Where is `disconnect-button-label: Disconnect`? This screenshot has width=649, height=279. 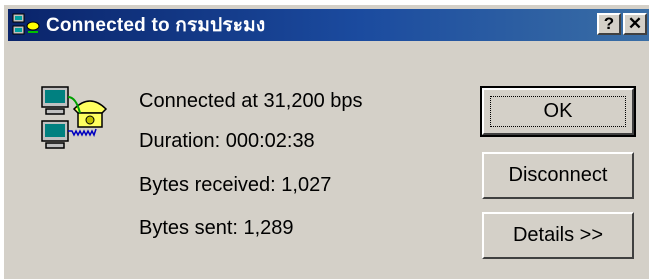
disconnect-button-label: Disconnect is located at coordinates (558, 175).